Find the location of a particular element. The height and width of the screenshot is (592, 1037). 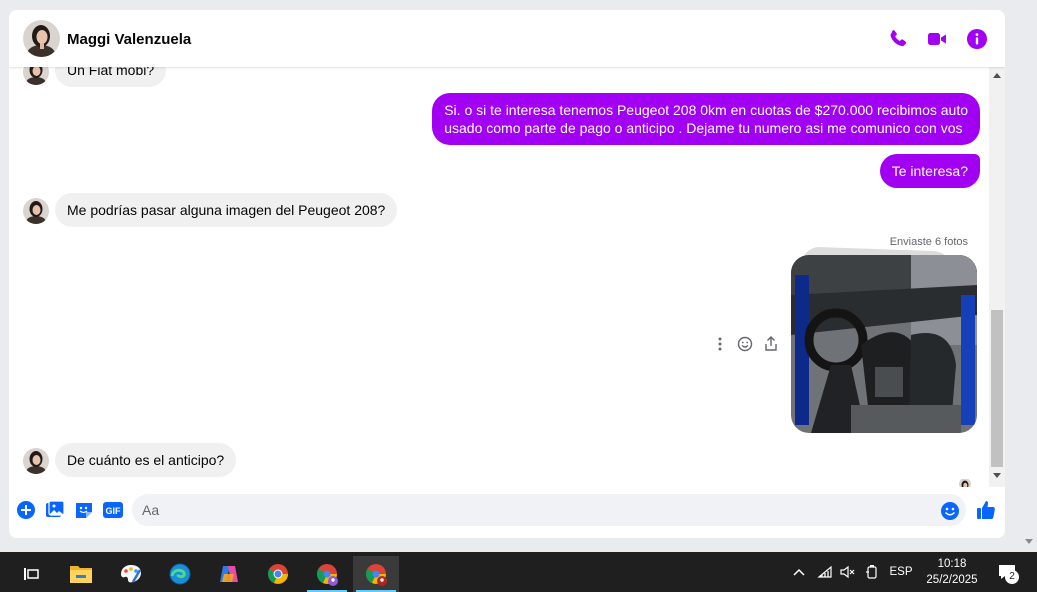

taskbar: ESP 10:18 25/2/2025 2 is located at coordinates (518, 572).